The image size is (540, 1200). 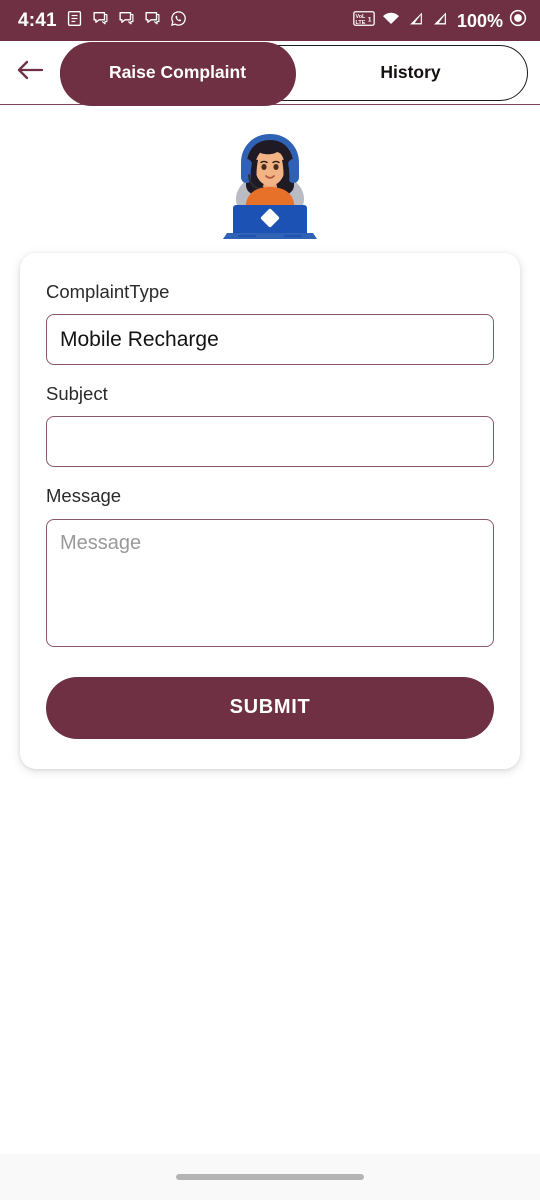 What do you see at coordinates (101, 542) in the screenshot?
I see `message-placeholder: Message` at bounding box center [101, 542].